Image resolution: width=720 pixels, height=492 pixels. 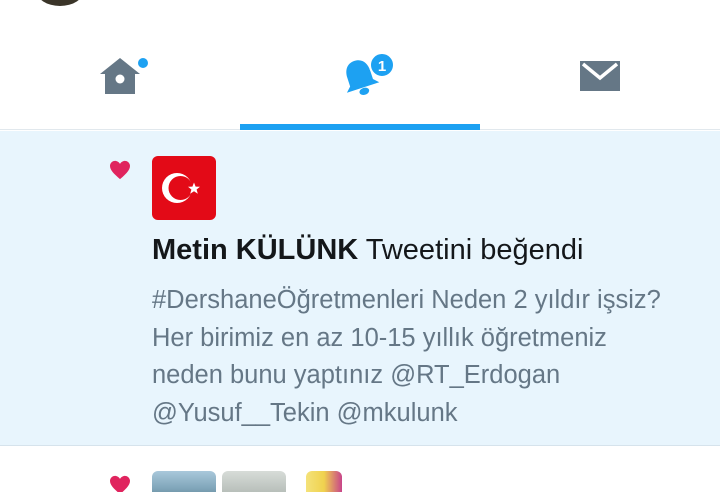 I want to click on notification-headline: Metin KÜLÜNK Tweetini beğendi, so click(x=367, y=250).